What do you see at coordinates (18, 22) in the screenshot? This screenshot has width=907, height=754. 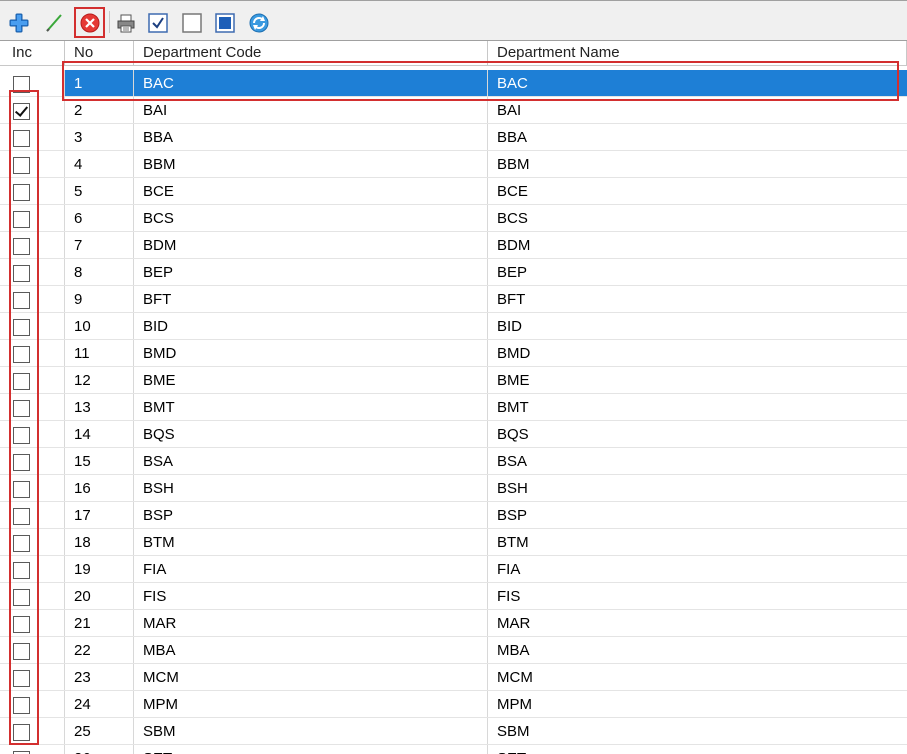 I see `add-button` at bounding box center [18, 22].